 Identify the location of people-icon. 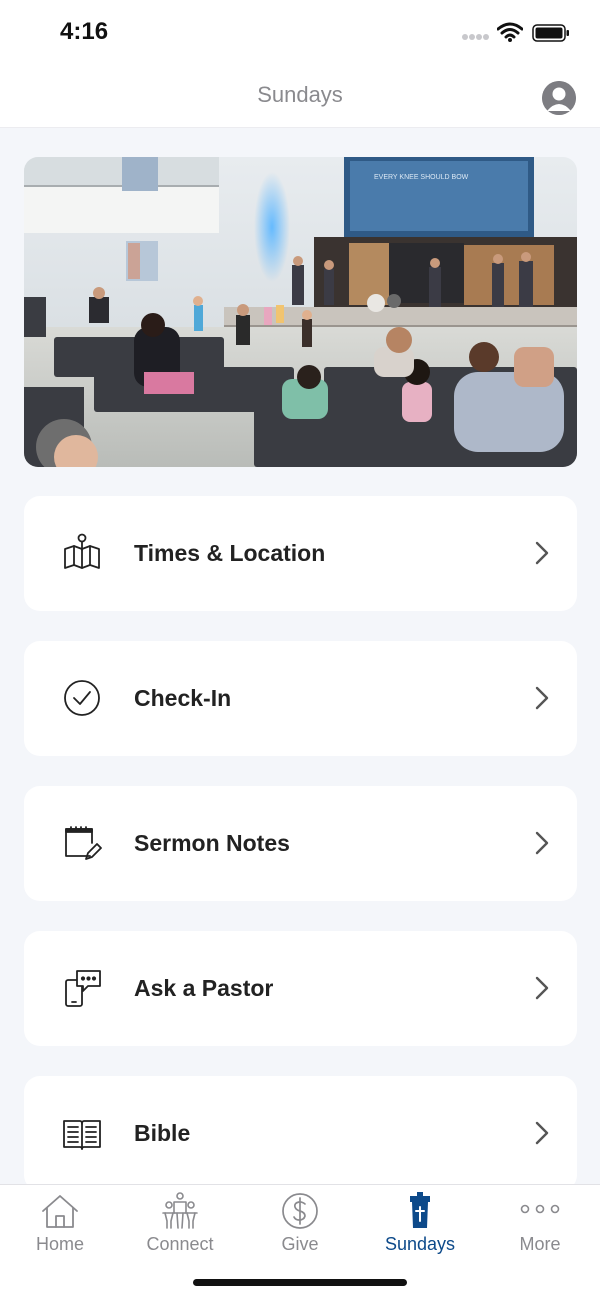
(180, 1210).